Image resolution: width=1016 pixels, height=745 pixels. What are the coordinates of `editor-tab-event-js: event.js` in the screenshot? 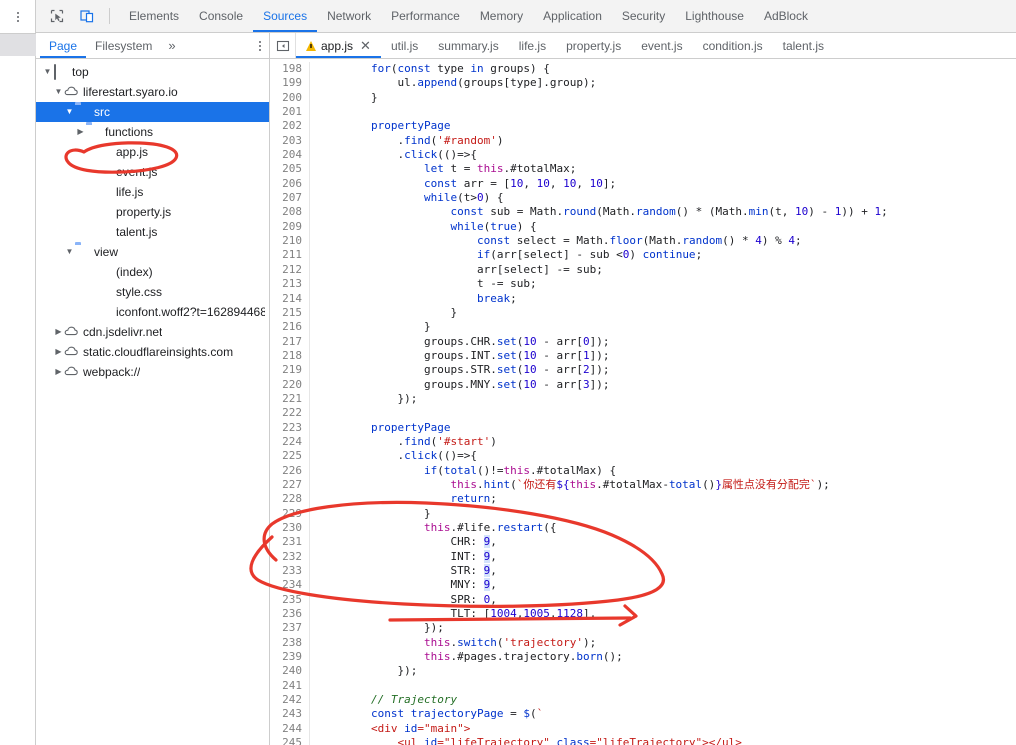 It's located at (661, 45).